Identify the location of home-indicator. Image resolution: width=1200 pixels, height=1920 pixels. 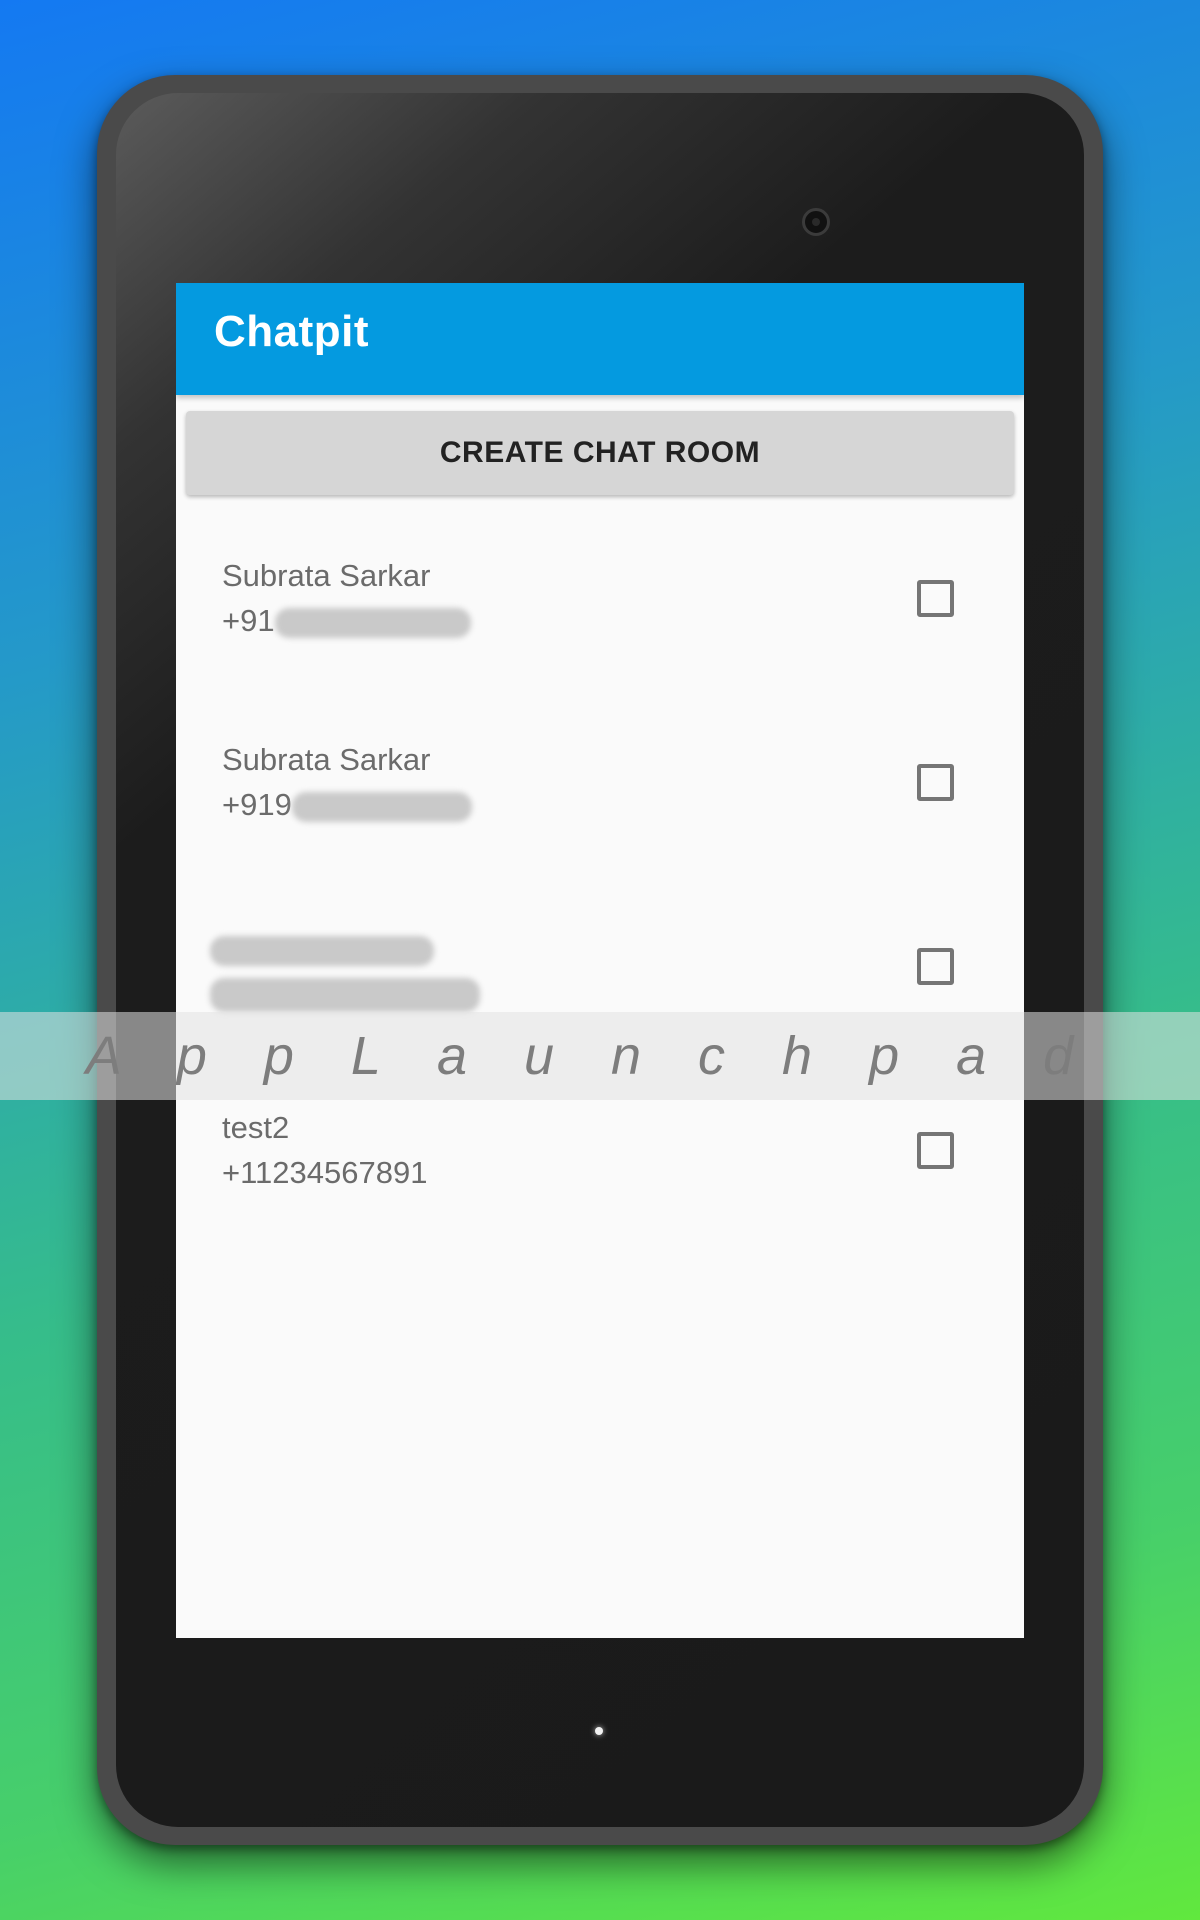
(599, 1731).